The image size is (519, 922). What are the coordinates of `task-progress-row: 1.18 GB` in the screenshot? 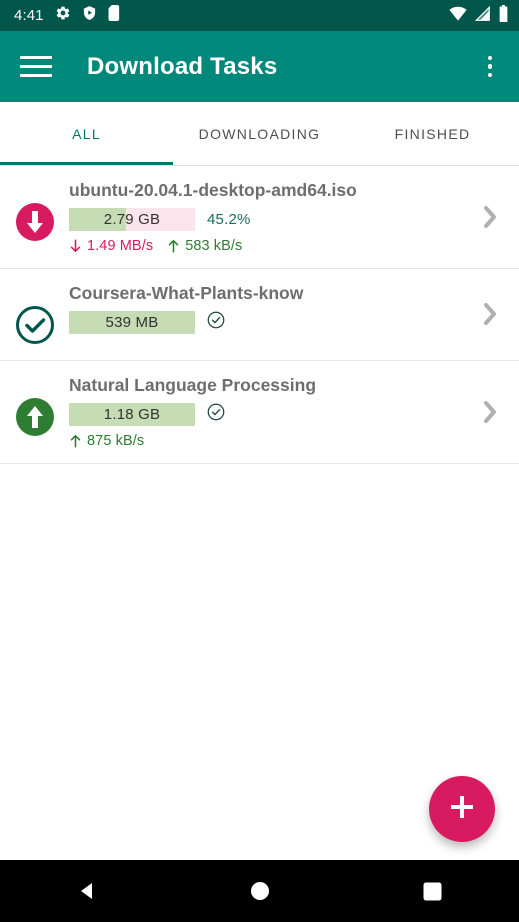 It's located at (272, 414).